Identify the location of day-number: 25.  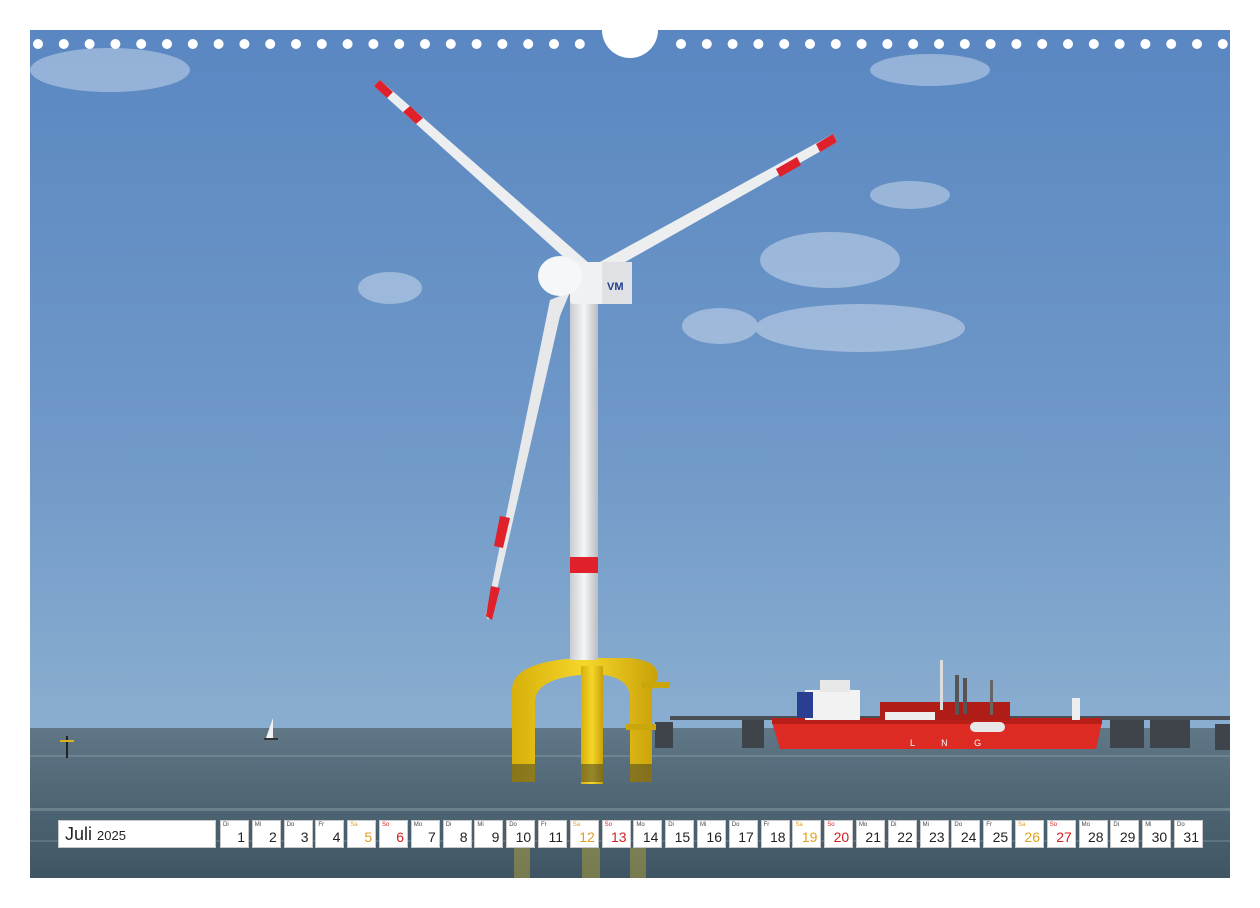
(1000, 837).